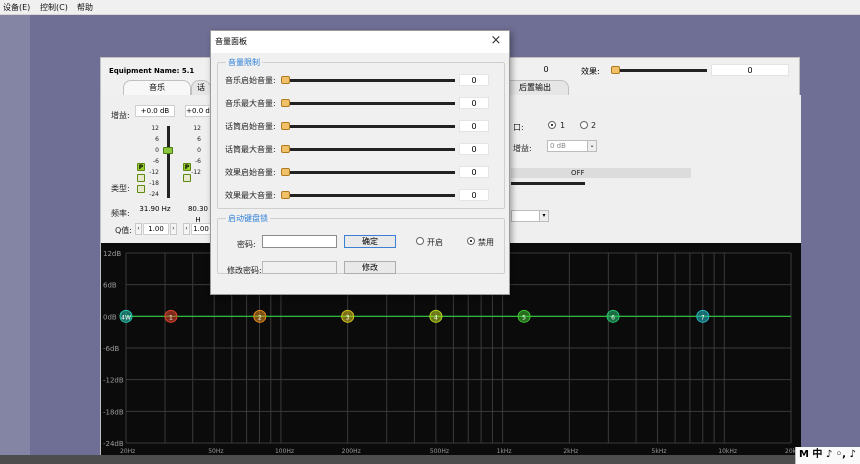 This screenshot has height=464, width=860. What do you see at coordinates (522, 148) in the screenshot?
I see `right-gain-label: 增益:` at bounding box center [522, 148].